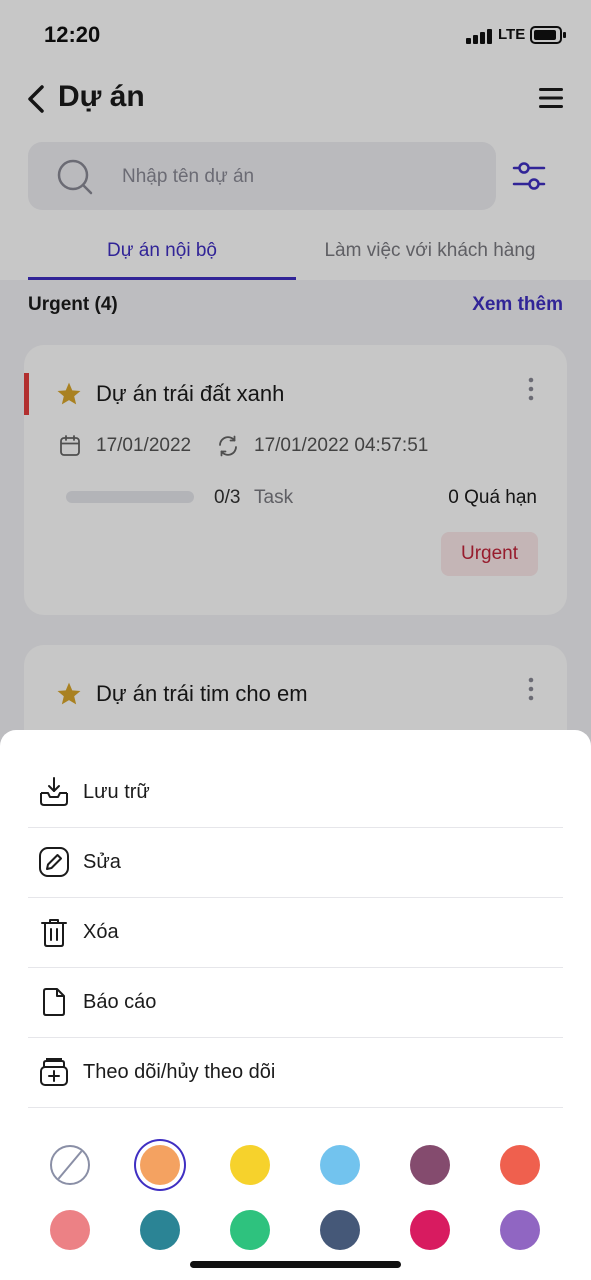  Describe the element at coordinates (250, 1165) in the screenshot. I see `color-swatch-yellow` at that location.